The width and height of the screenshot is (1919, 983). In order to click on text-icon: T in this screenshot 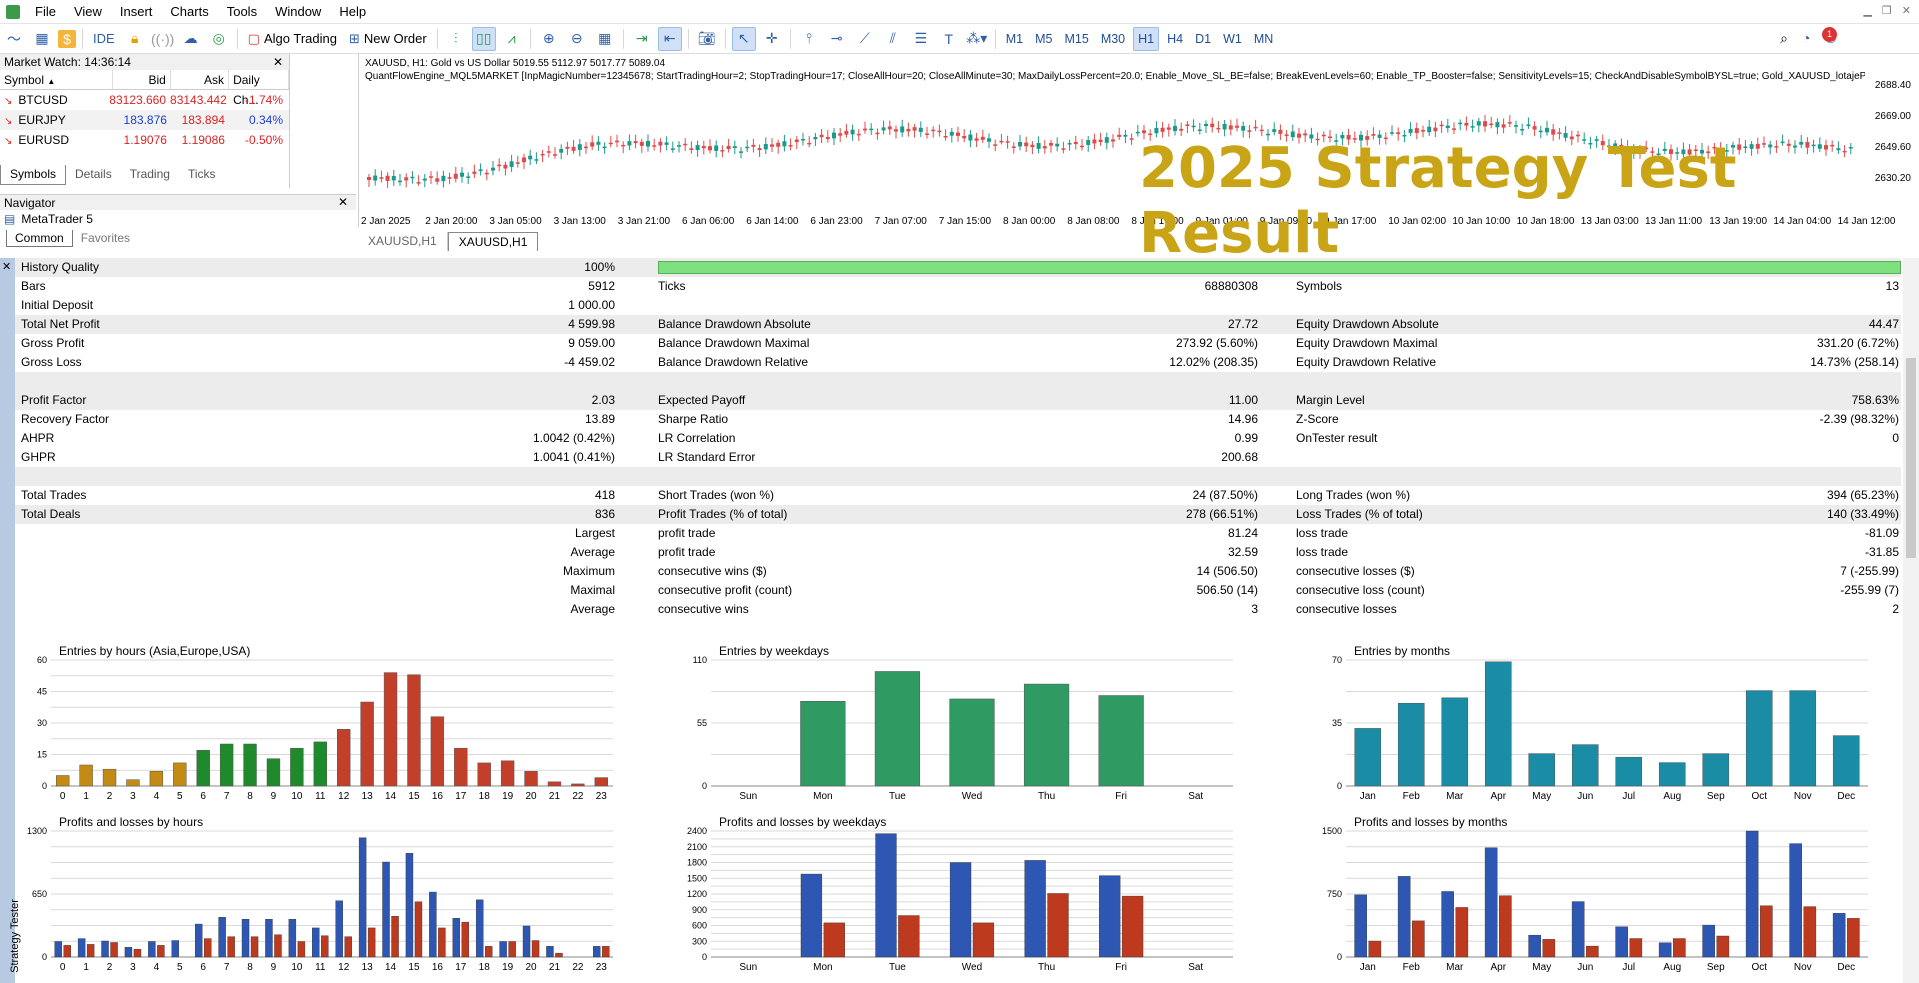, I will do `click(949, 39)`.